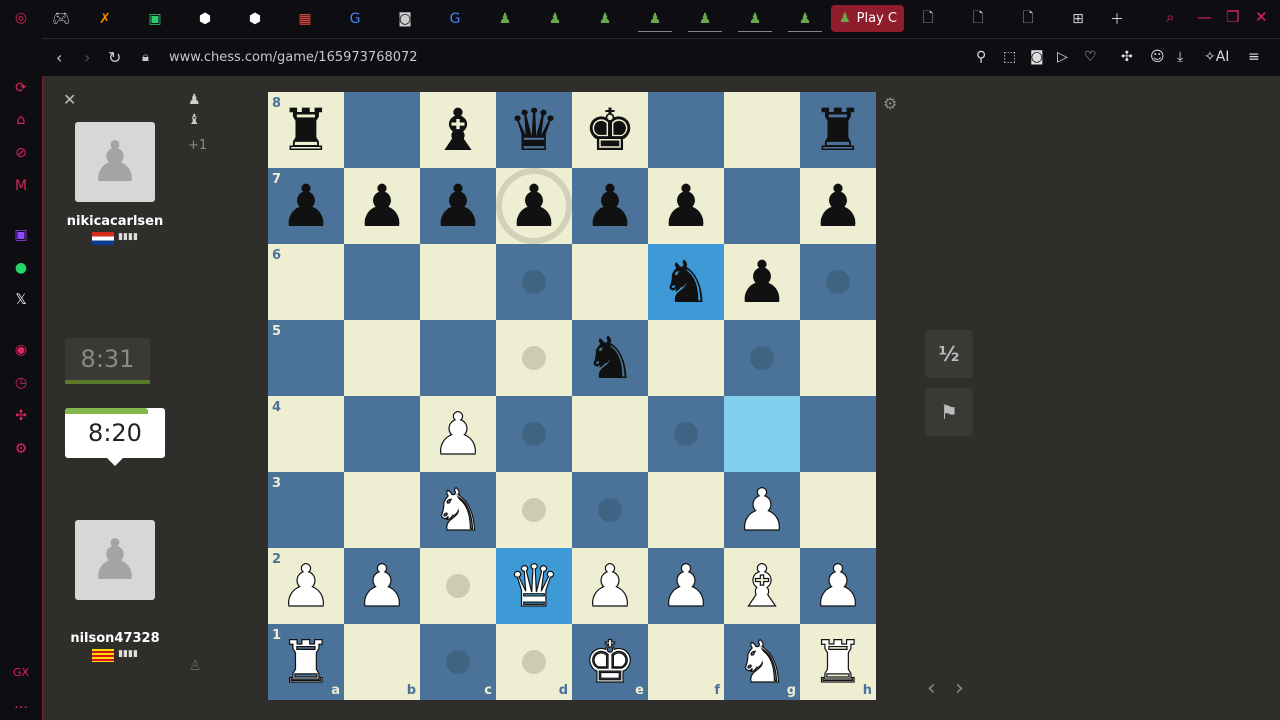 Image resolution: width=1280 pixels, height=720 pixels. I want to click on pocket-icon: ◙, so click(1037, 57).